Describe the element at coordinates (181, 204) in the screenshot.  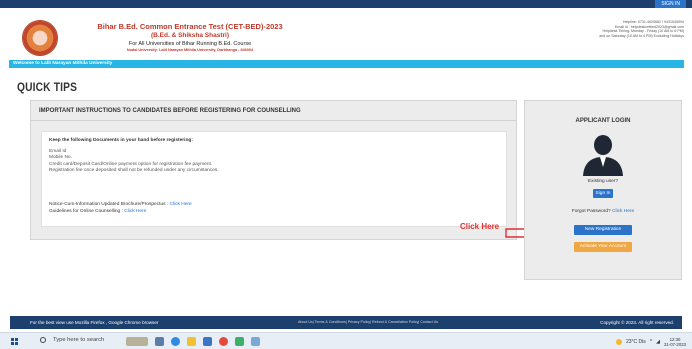
I see `brochure-link: Click Here` at that location.